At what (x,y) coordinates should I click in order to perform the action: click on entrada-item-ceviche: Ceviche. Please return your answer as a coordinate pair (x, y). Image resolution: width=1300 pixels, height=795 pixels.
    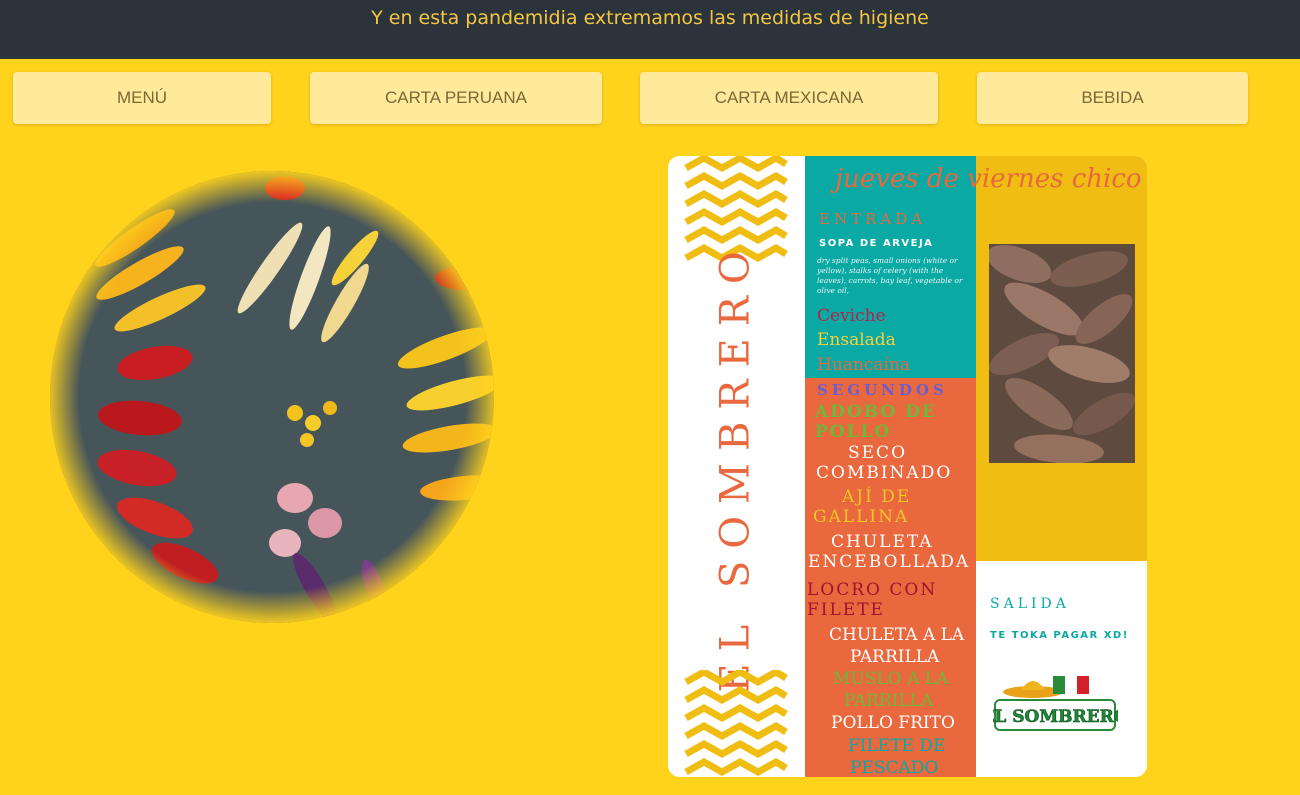
    Looking at the image, I should click on (851, 316).